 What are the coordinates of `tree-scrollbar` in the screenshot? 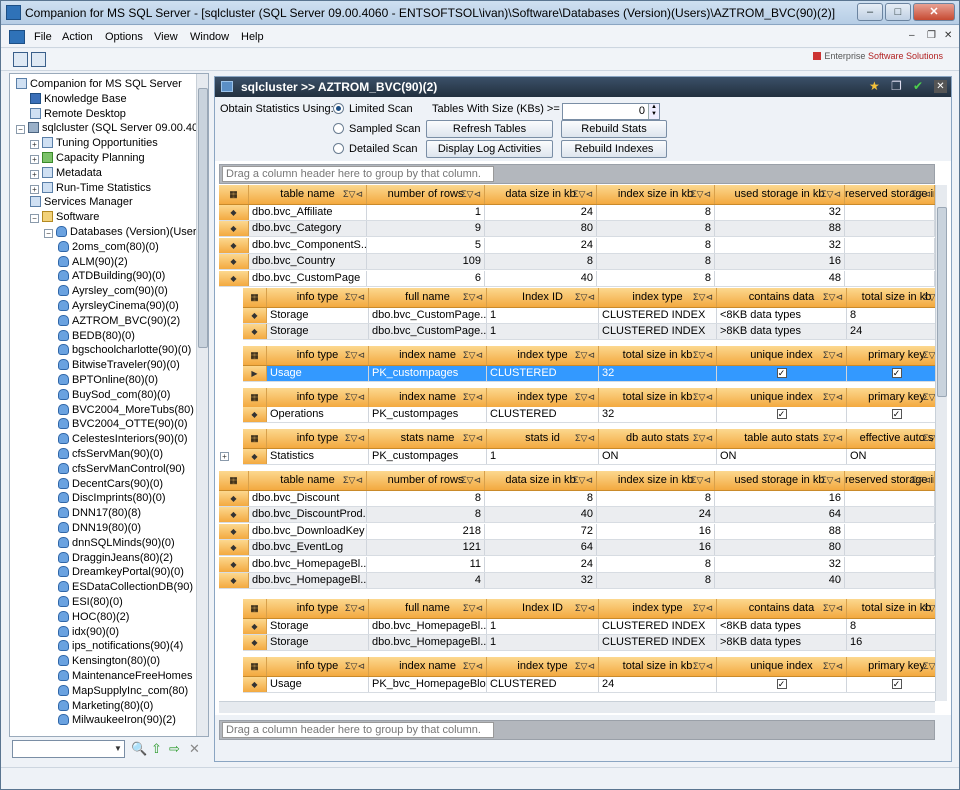 It's located at (202, 405).